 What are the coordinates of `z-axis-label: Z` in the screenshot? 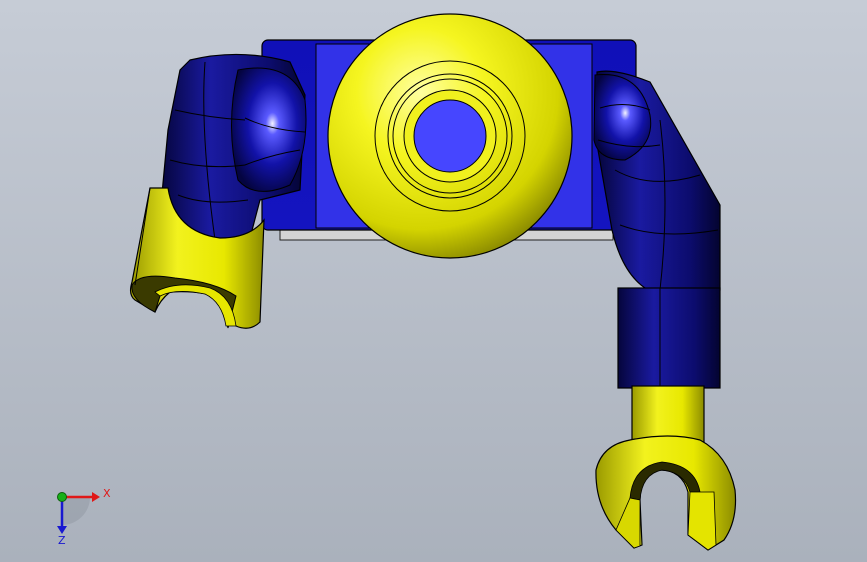 It's located at (62, 540).